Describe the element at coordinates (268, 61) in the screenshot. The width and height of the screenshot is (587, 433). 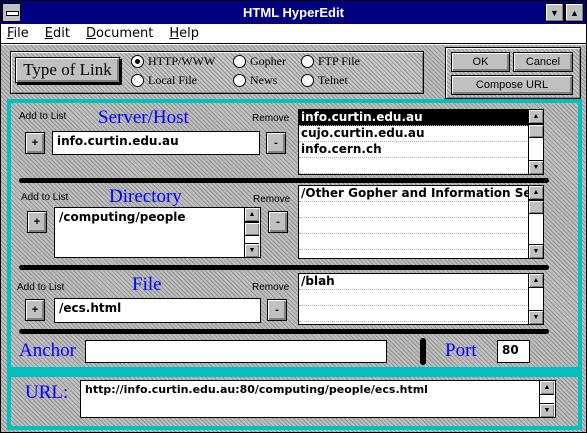
I see `radio-gopher-label: Gopher` at that location.